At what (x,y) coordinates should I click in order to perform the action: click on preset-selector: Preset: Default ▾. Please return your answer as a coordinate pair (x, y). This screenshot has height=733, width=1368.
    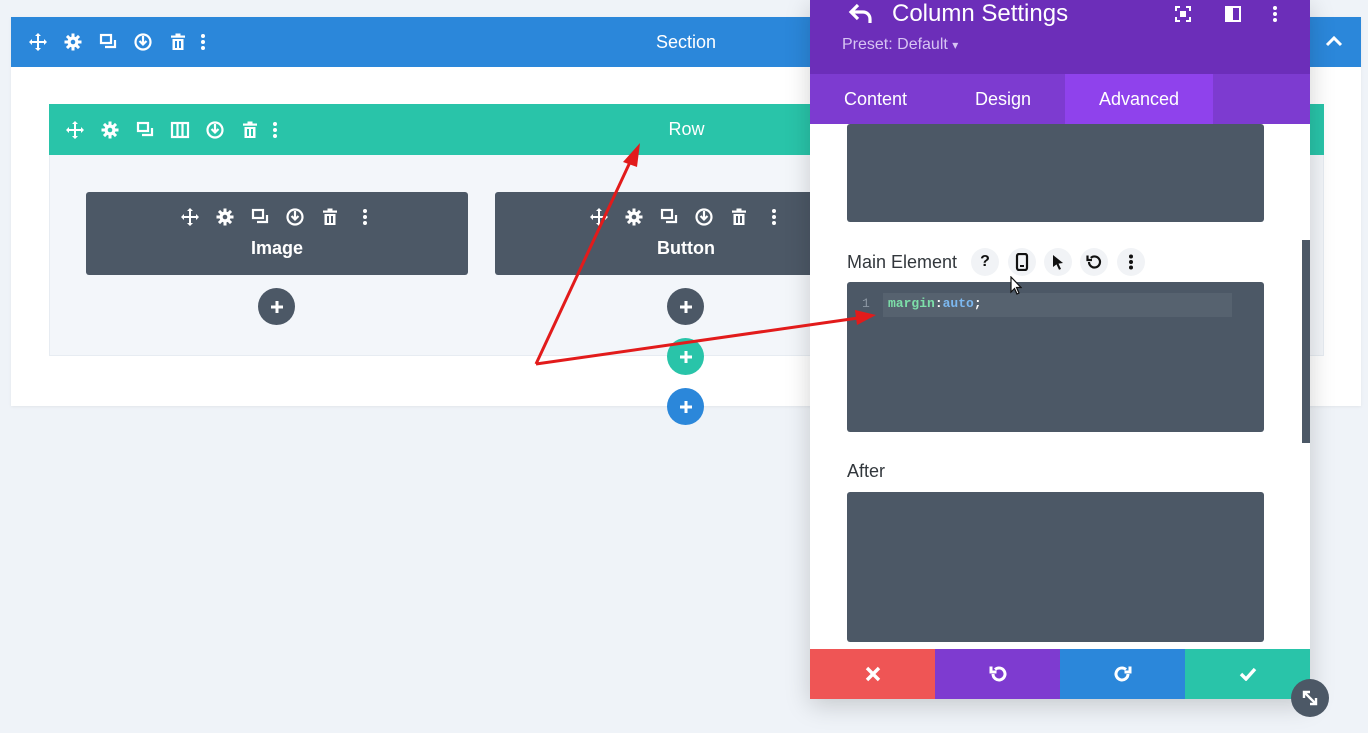
    Looking at the image, I should click on (900, 45).